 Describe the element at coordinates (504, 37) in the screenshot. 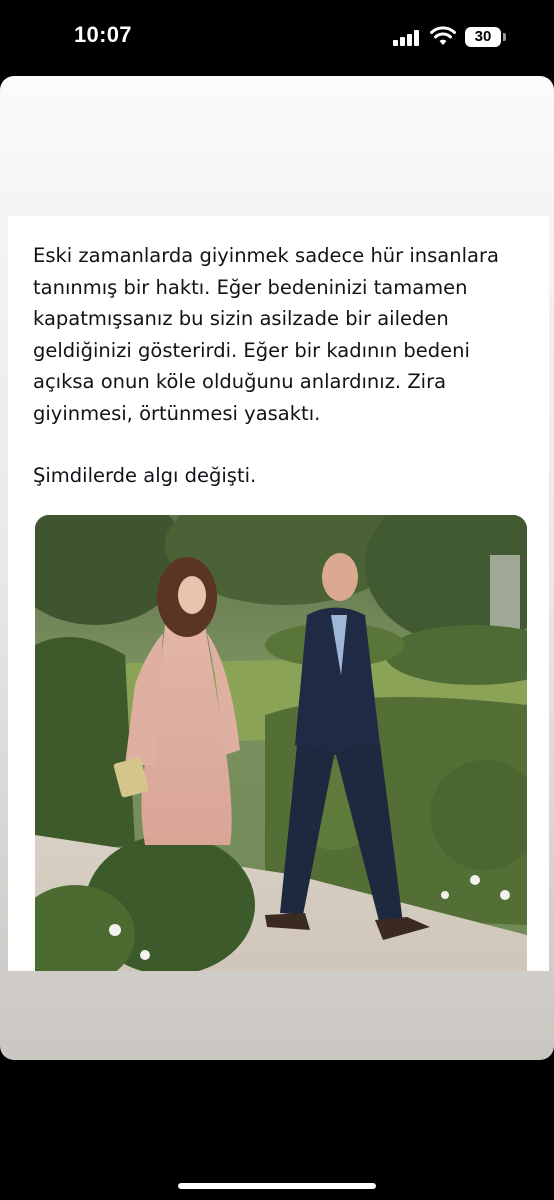

I see `battery-cap` at that location.